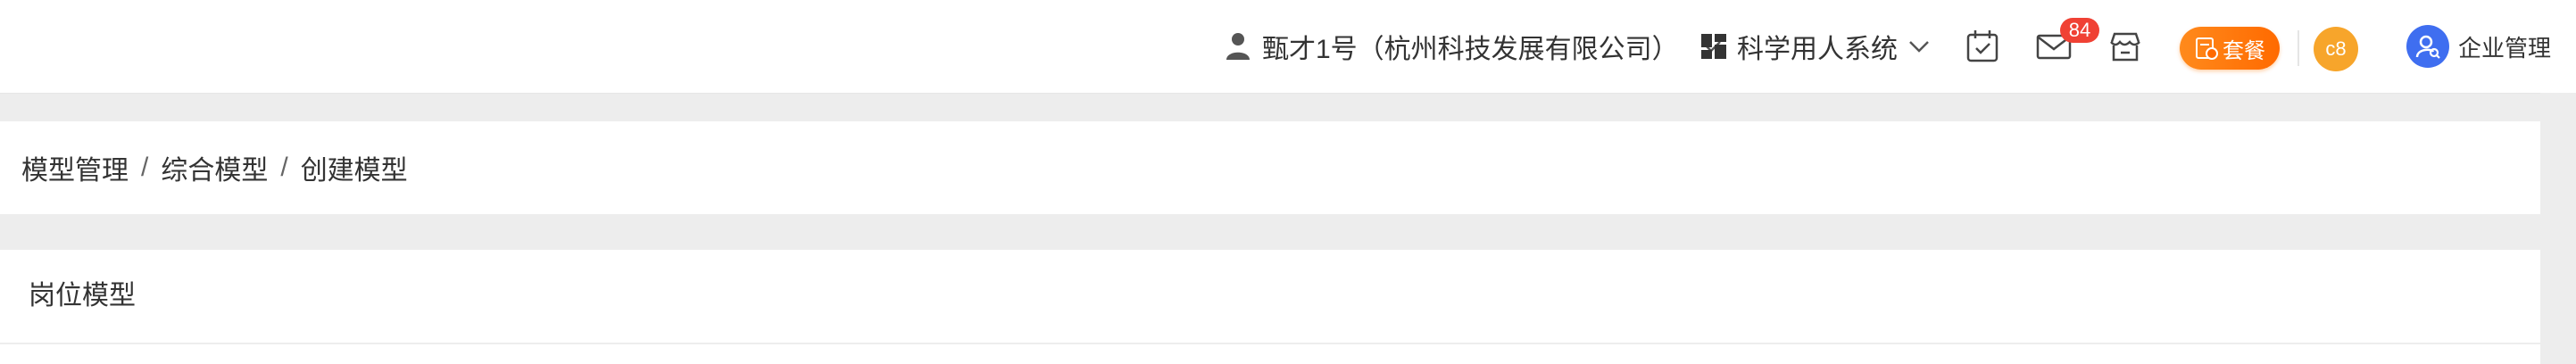 This screenshot has width=2576, height=364. I want to click on calendar-button, so click(1983, 47).